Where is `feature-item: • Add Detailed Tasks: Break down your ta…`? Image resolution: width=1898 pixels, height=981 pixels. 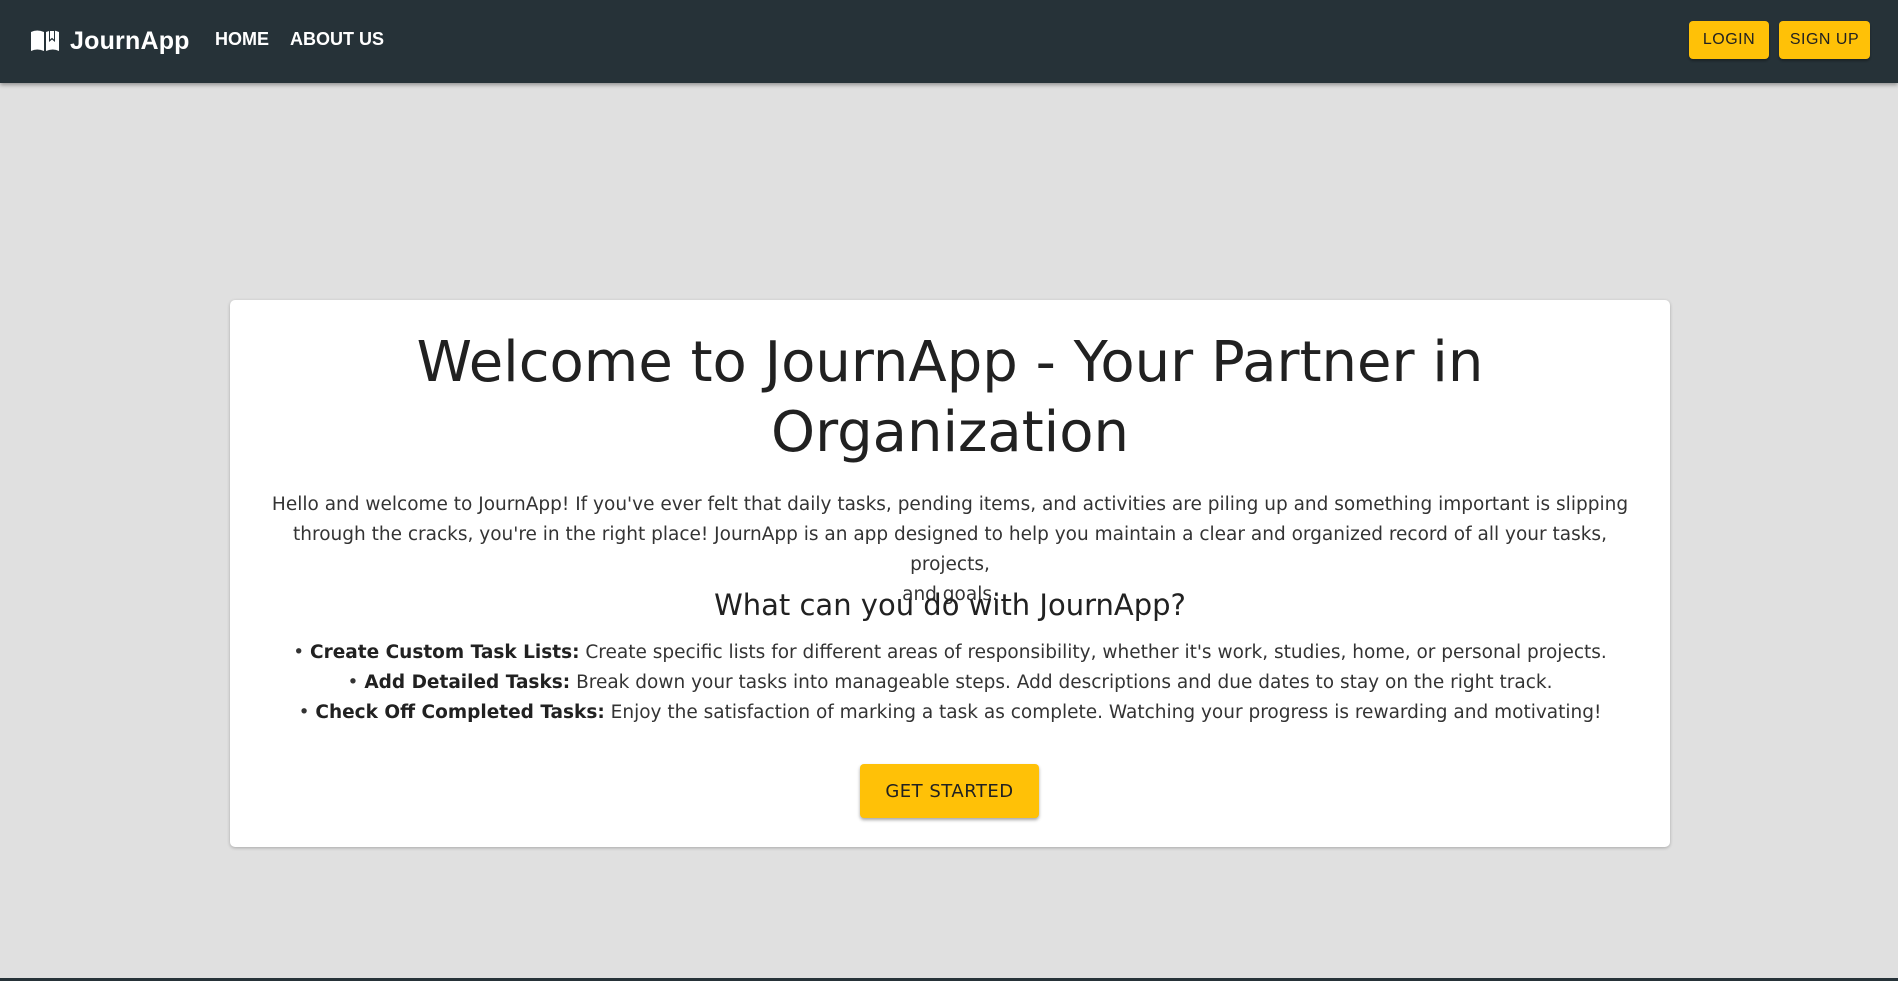 feature-item: • Add Detailed Tasks: Break down your ta… is located at coordinates (950, 683).